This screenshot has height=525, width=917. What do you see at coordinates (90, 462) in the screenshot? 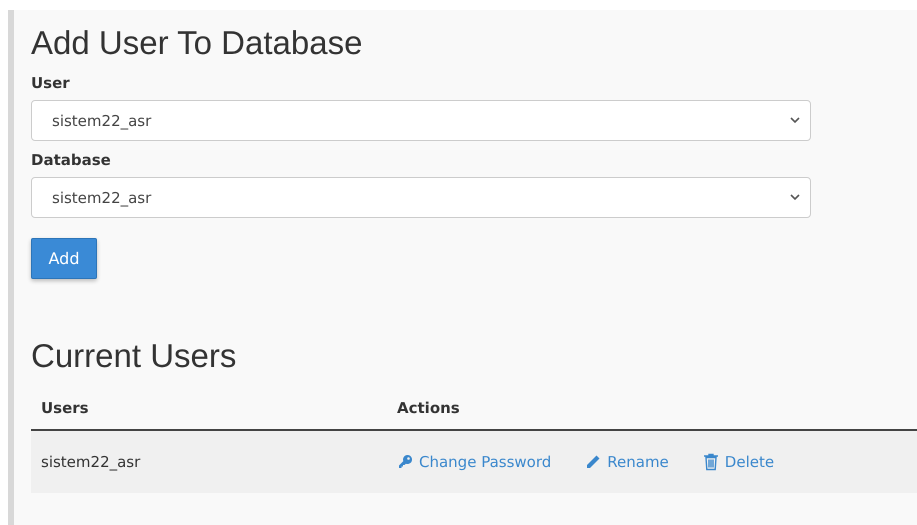
I see `user-name: sistem22_asr` at bounding box center [90, 462].